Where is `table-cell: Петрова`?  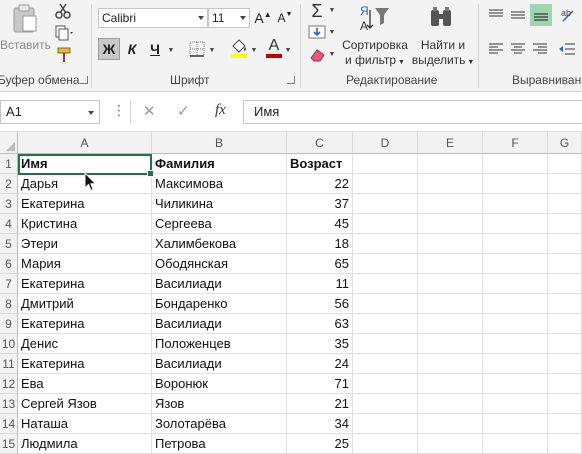 table-cell: Петрова is located at coordinates (219, 444).